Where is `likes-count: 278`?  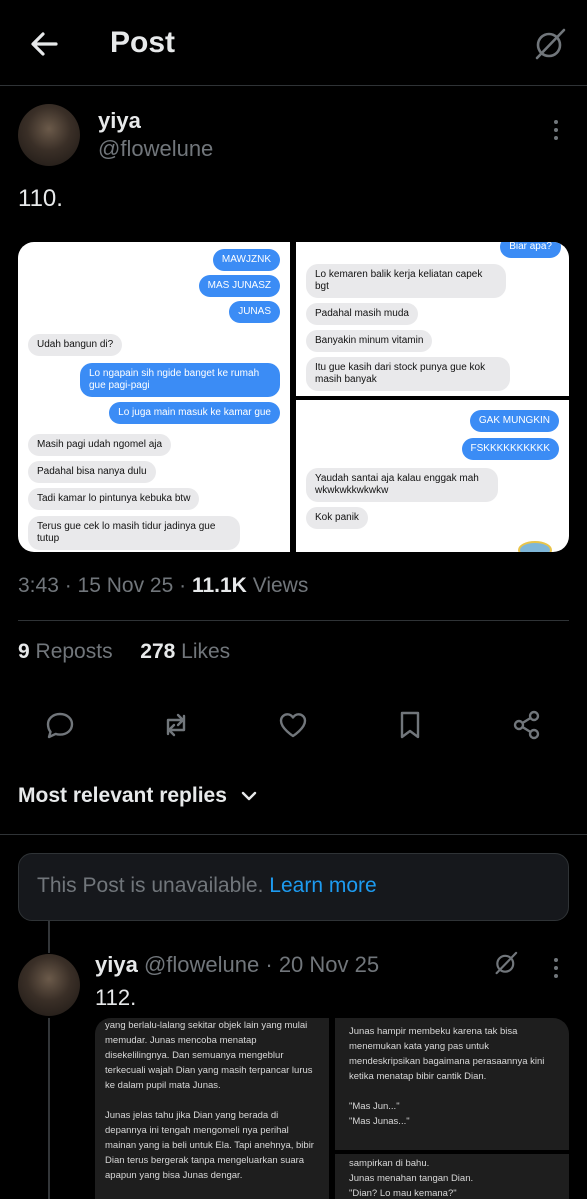
likes-count: 278 is located at coordinates (158, 651).